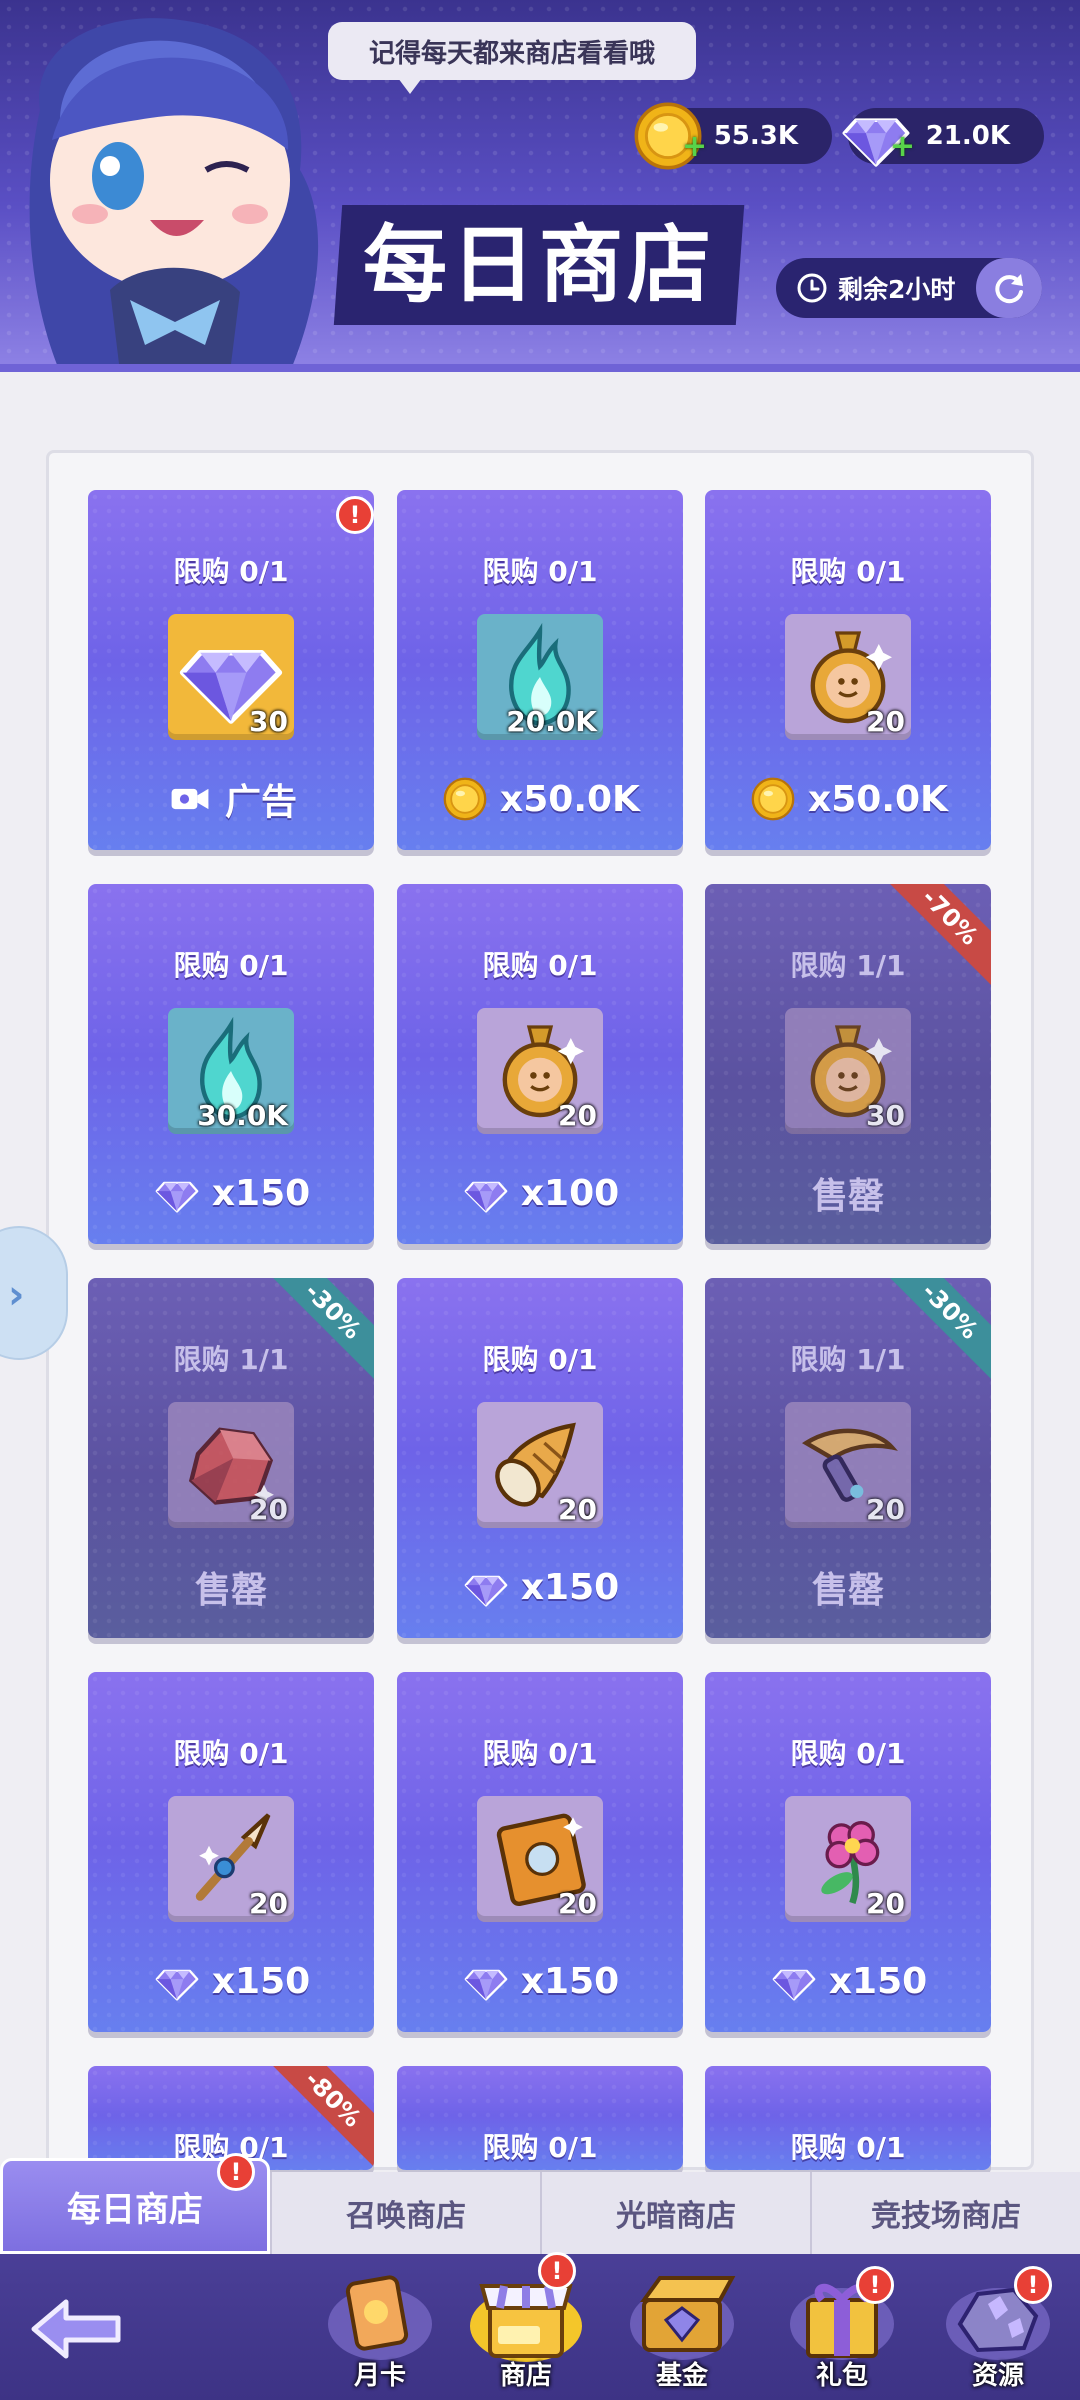 The width and height of the screenshot is (1080, 2400). I want to click on side-expand-button: ›, so click(34, 1293).